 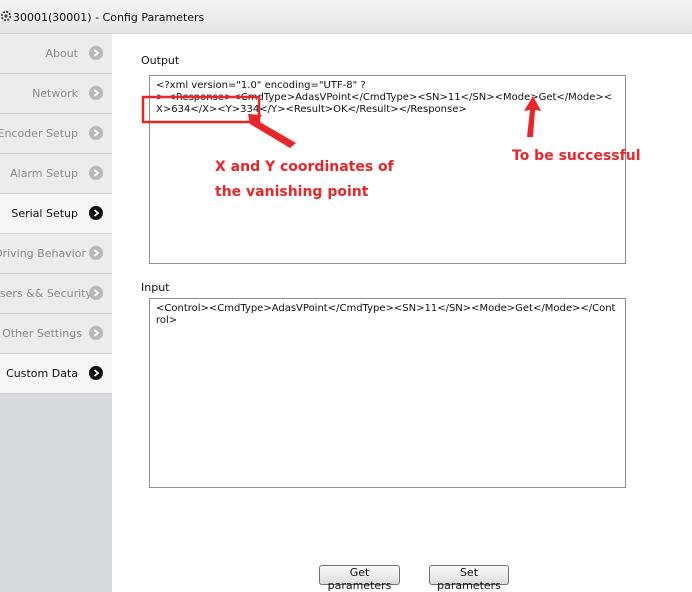 What do you see at coordinates (43, 253) in the screenshot?
I see `sidebar-item-label: Driving Behavior` at bounding box center [43, 253].